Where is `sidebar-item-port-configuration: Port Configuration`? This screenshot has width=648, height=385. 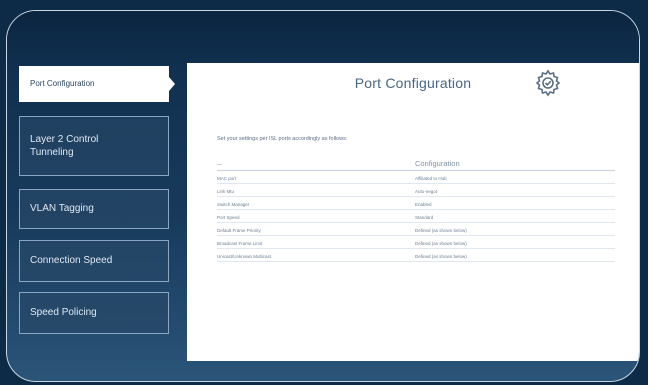 sidebar-item-port-configuration: Port Configuration is located at coordinates (94, 84).